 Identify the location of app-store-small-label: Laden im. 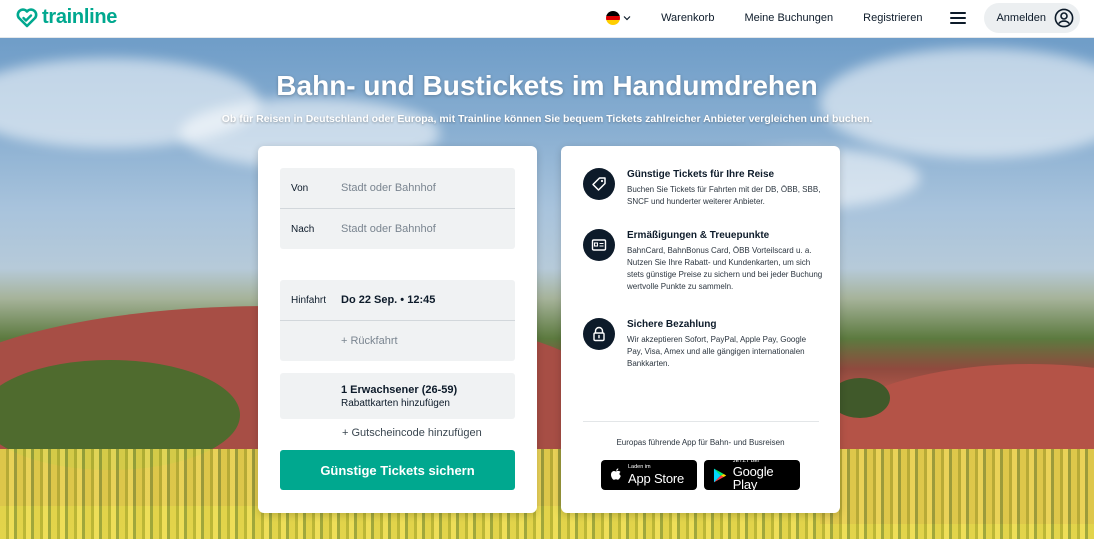
(639, 467).